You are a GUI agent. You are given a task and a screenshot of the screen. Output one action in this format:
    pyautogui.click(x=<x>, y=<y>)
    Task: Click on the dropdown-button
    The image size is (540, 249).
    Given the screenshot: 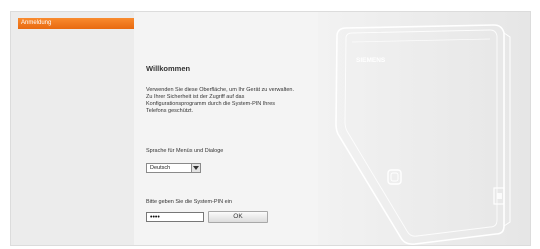 What is the action you would take?
    pyautogui.click(x=195, y=168)
    